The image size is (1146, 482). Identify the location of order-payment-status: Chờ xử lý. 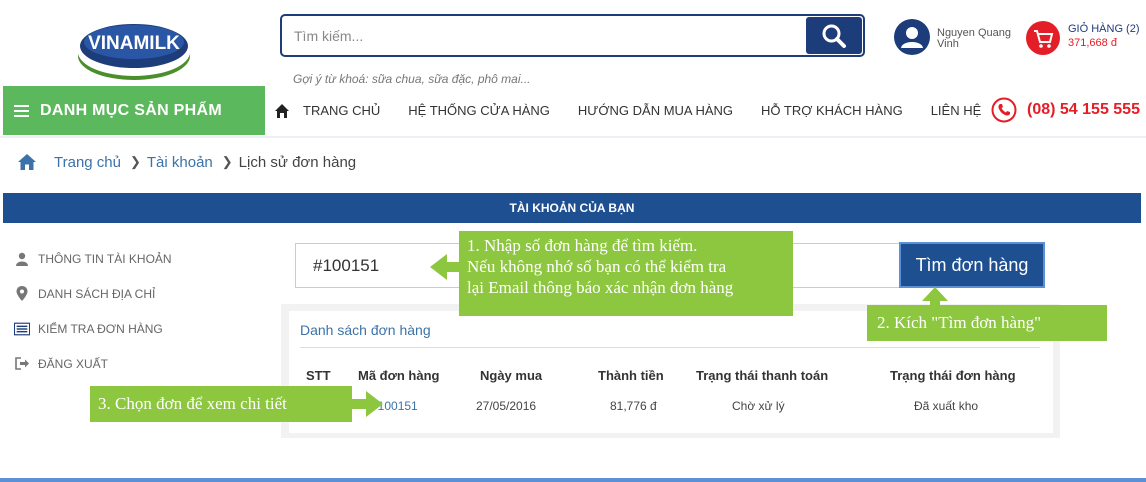
(758, 406).